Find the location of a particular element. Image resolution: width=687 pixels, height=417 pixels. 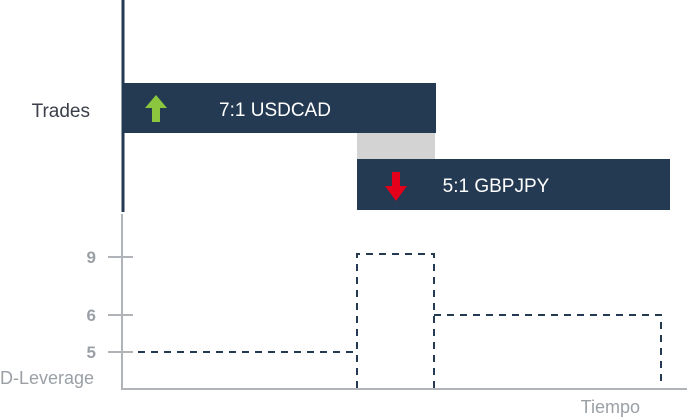

trade-label-usdcad: 7:1 USDCAD is located at coordinates (275, 110).